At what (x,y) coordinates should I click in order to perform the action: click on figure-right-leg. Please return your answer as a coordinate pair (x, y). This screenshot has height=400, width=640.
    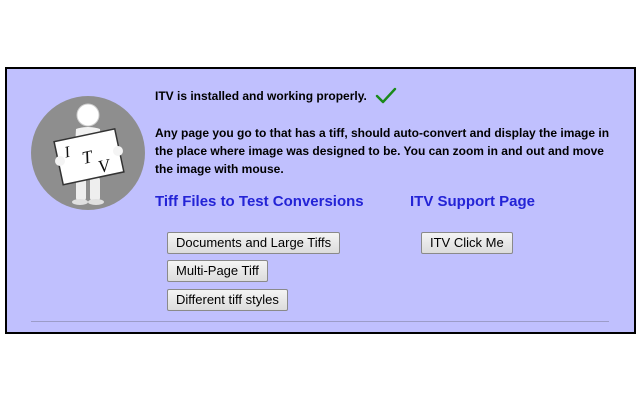
    Looking at the image, I should click on (95, 189).